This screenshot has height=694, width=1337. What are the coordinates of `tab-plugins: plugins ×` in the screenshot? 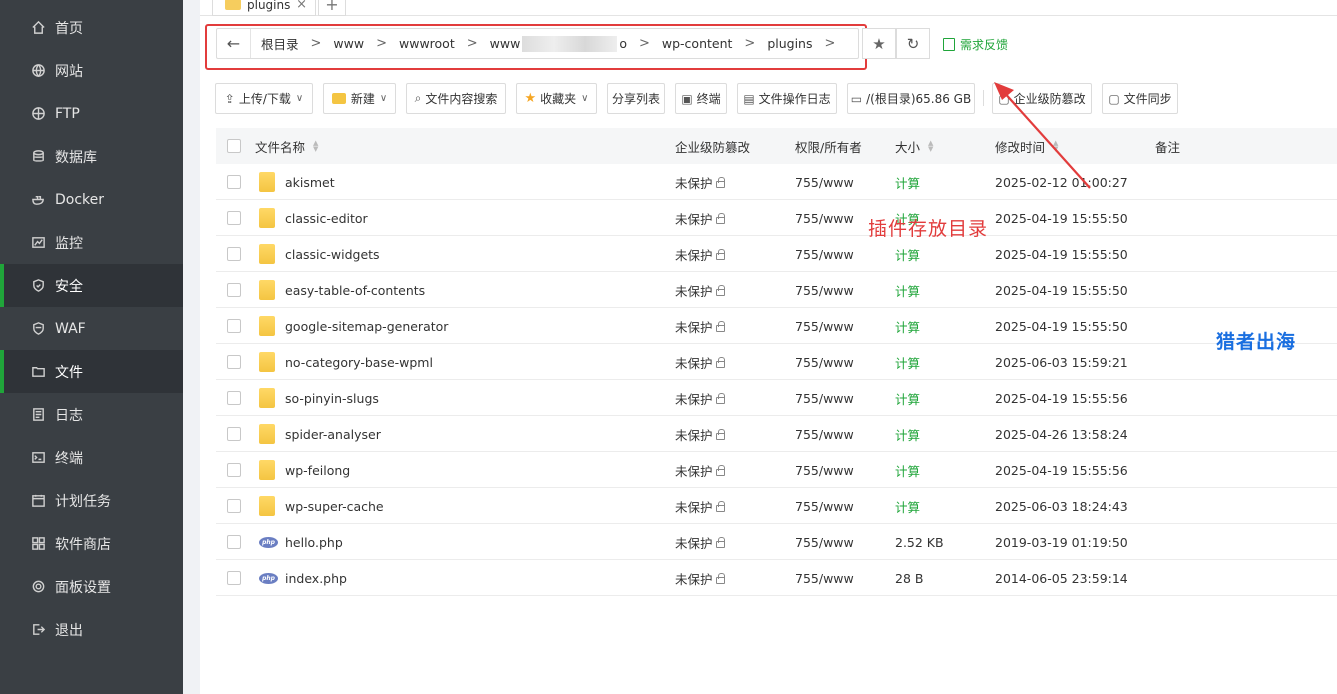 It's located at (264, 8).